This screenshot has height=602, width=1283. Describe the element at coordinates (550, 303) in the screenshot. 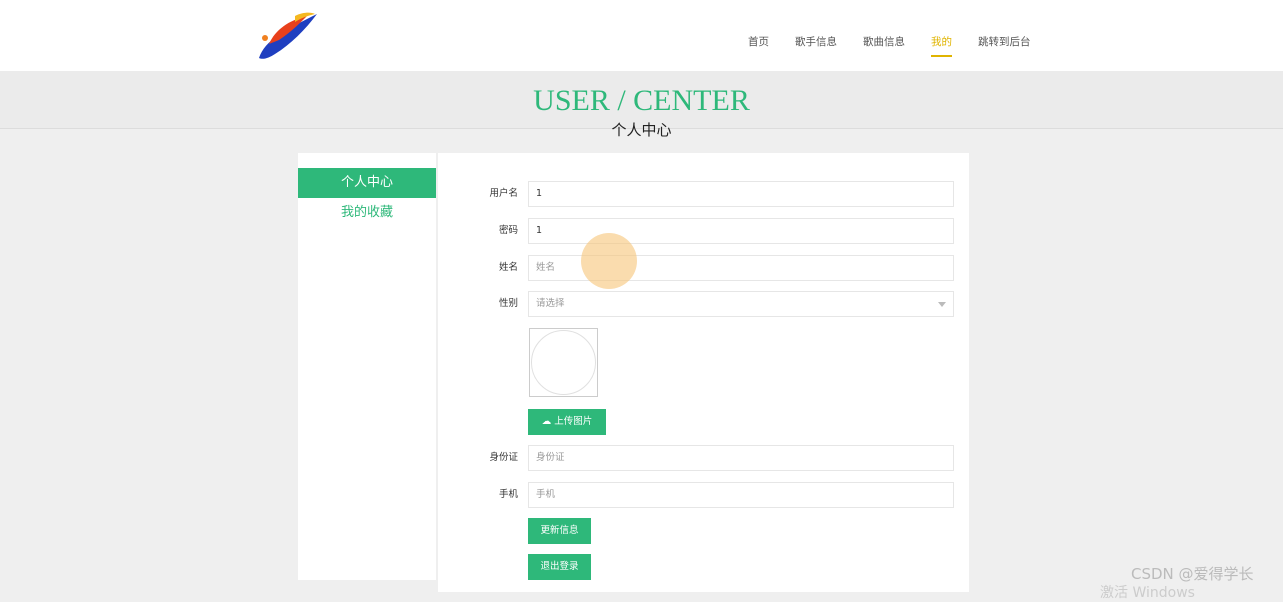

I see `gender-placeholder: 请选择` at that location.